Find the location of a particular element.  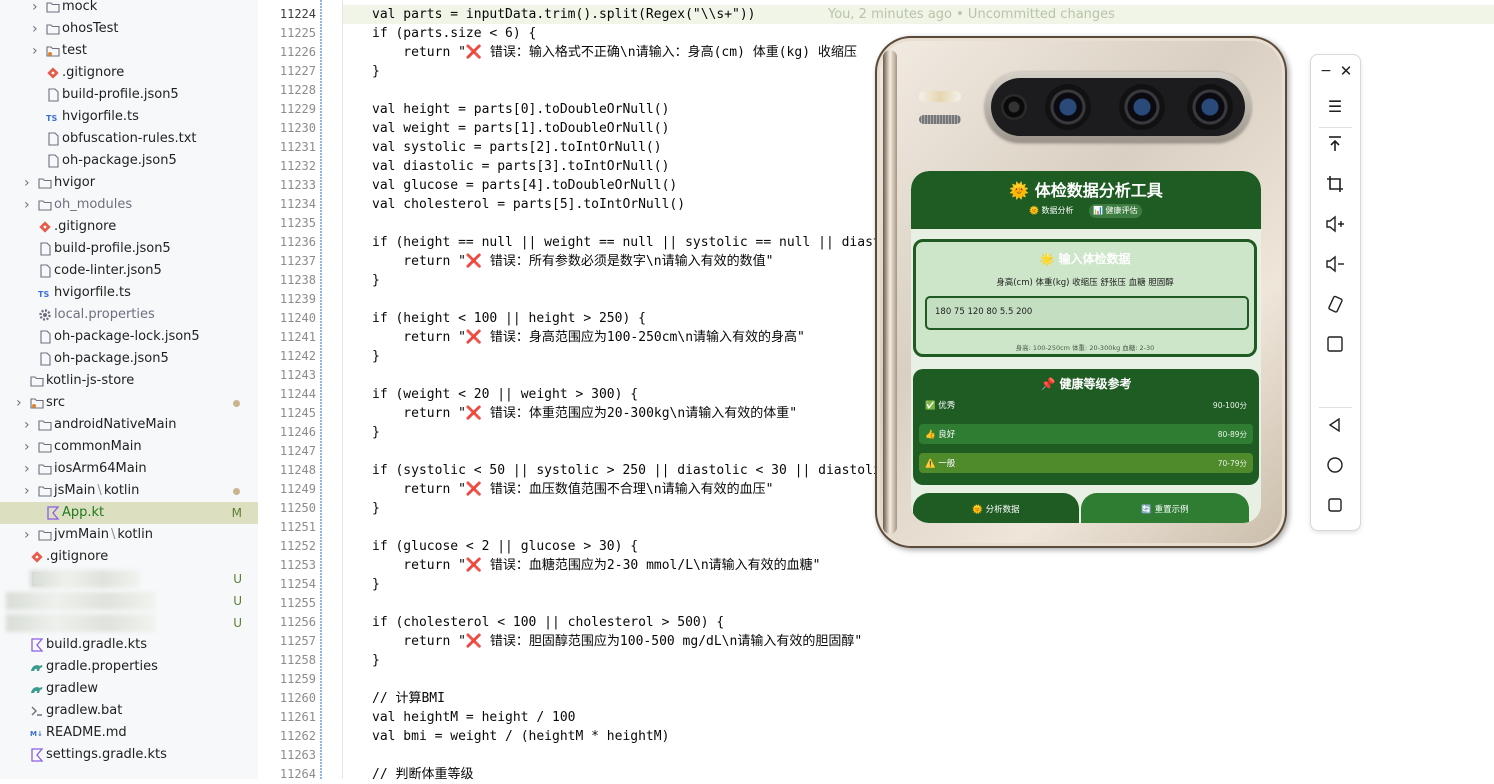

tree-item: gradlew is located at coordinates (129, 689).